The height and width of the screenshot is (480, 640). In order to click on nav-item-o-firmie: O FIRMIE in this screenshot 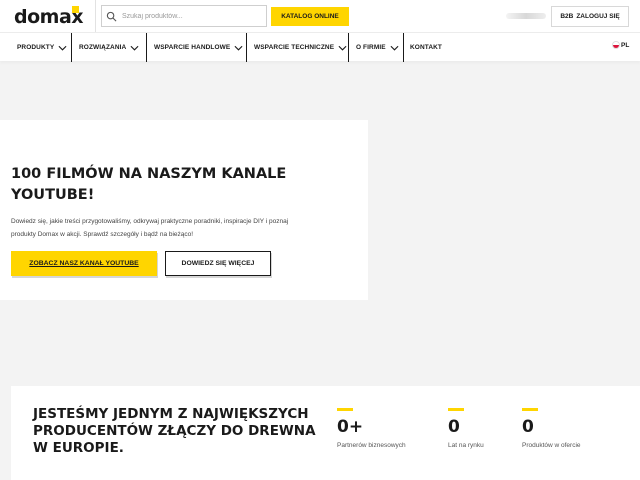, I will do `click(377, 47)`.